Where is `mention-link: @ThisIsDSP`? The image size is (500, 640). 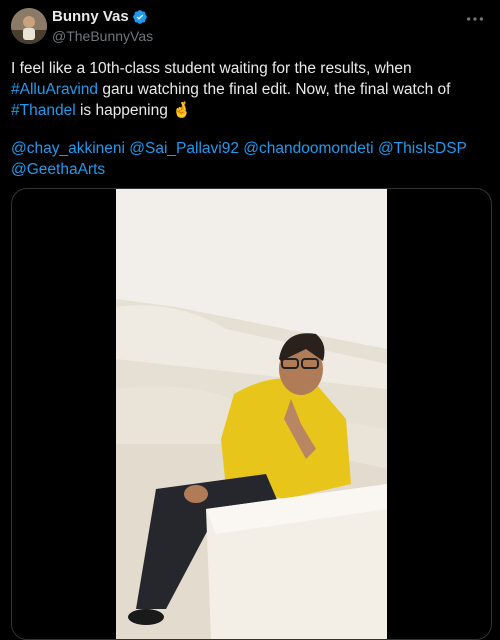
mention-link: @ThisIsDSP is located at coordinates (422, 148).